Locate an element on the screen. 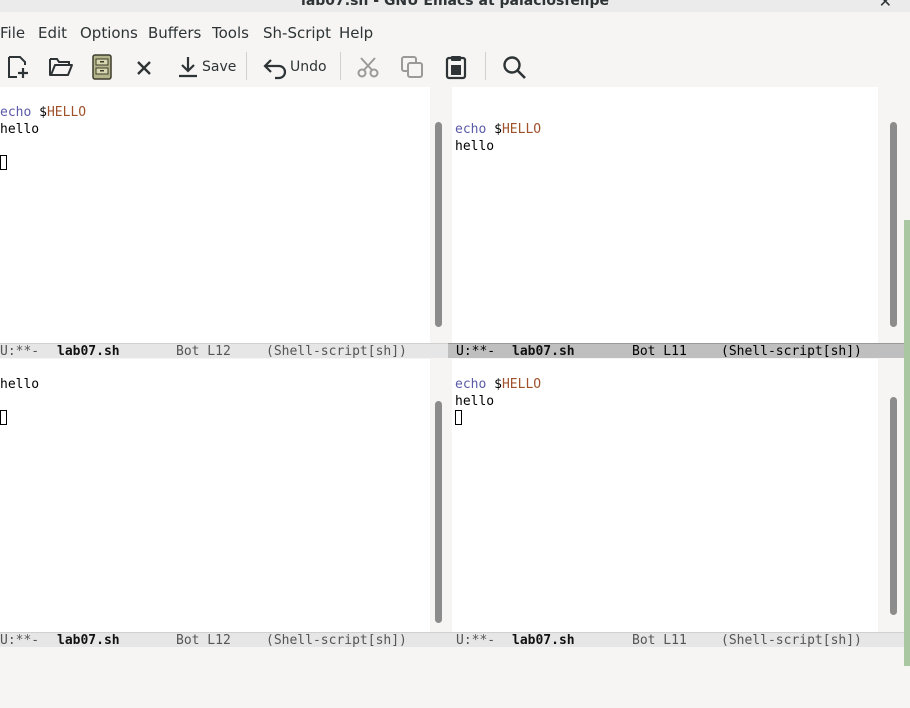 This screenshot has width=910, height=708. title-bar: lab07.sh - GNU Emacs at palaciosfelipe ✕ is located at coordinates (455, 6).